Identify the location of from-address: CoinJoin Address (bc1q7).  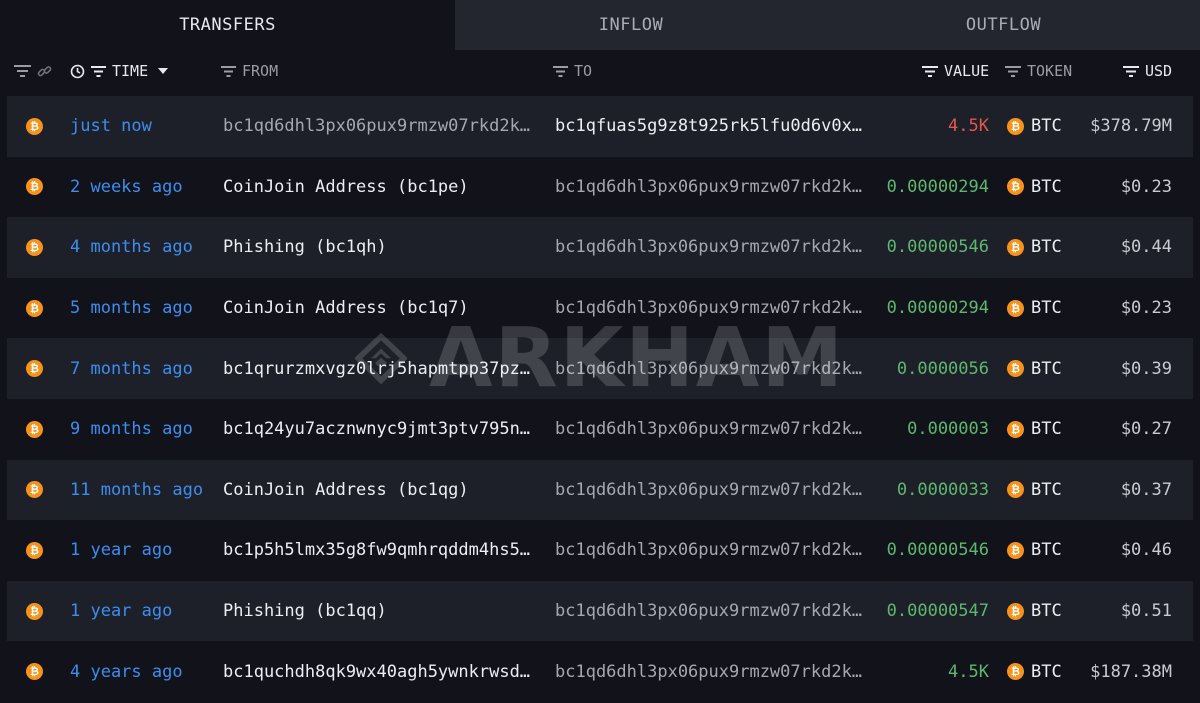
(382, 308).